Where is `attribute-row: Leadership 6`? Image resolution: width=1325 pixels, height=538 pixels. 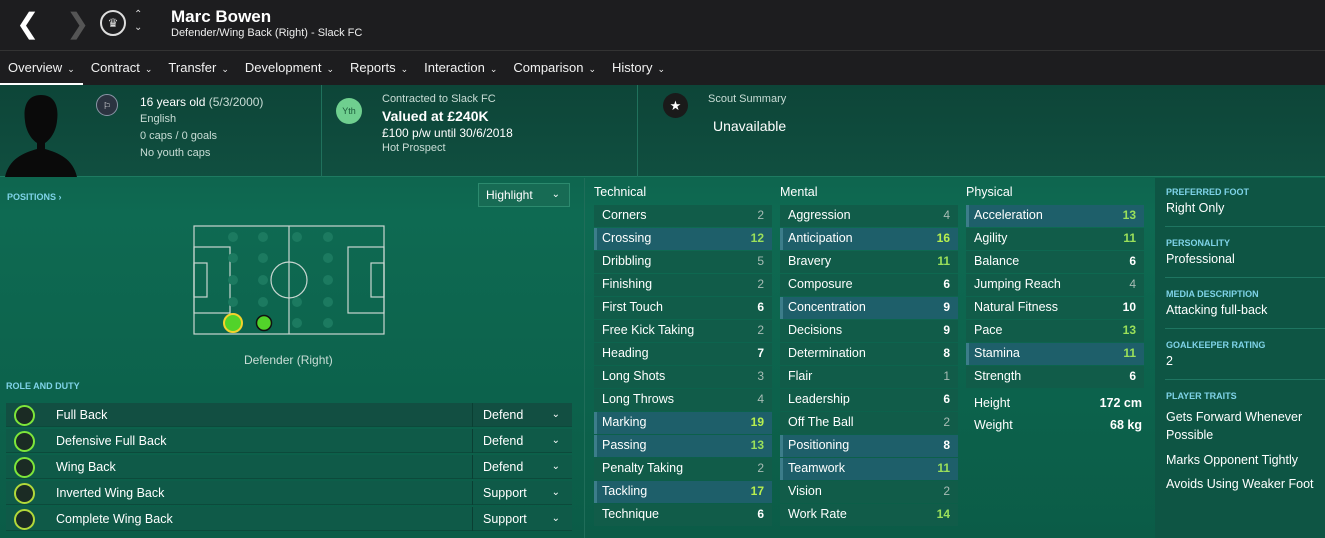 attribute-row: Leadership 6 is located at coordinates (869, 400).